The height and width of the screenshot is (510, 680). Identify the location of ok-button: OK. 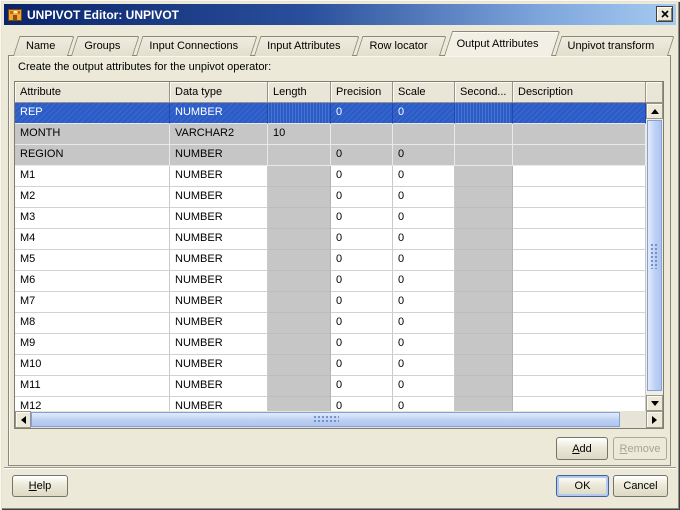
(582, 486).